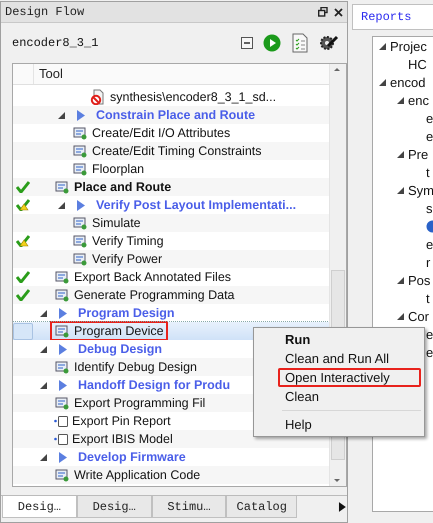 Image resolution: width=433 pixels, height=523 pixels. What do you see at coordinates (113, 439) in the screenshot?
I see `tool-item: Export IBIS Model` at bounding box center [113, 439].